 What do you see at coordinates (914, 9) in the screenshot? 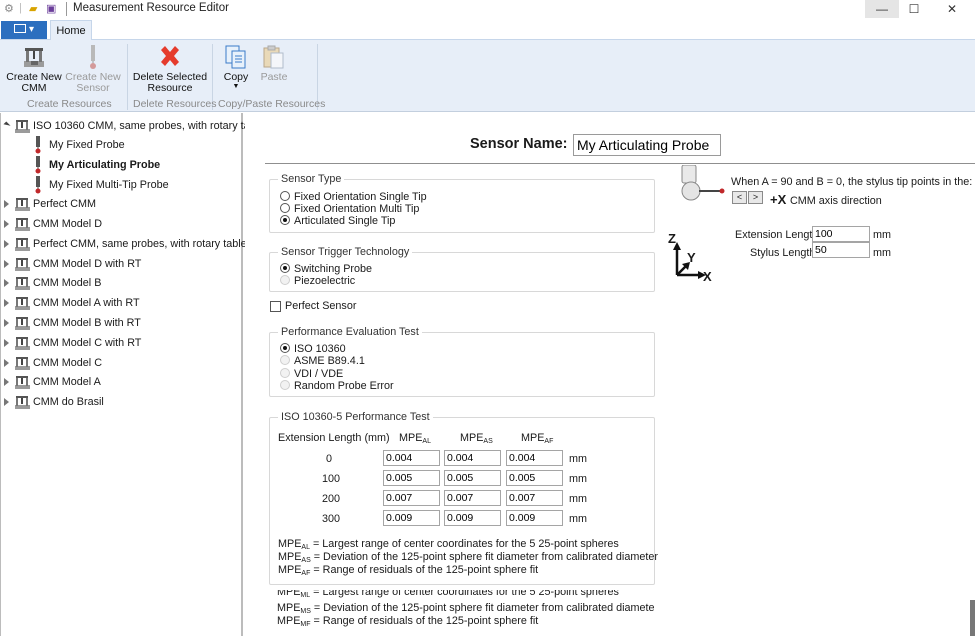
I see `maximize-button: ☐` at bounding box center [914, 9].